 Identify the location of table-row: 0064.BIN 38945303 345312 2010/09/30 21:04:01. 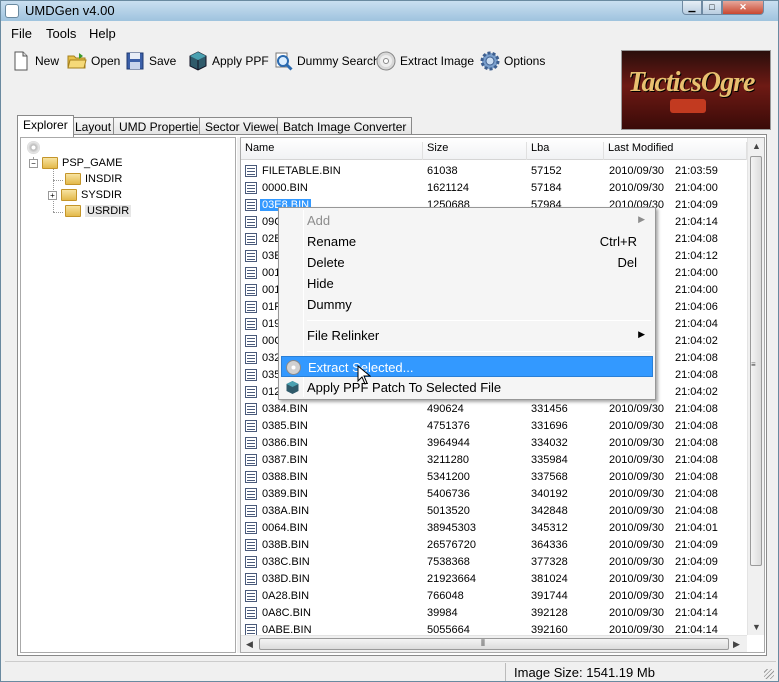
(494, 528).